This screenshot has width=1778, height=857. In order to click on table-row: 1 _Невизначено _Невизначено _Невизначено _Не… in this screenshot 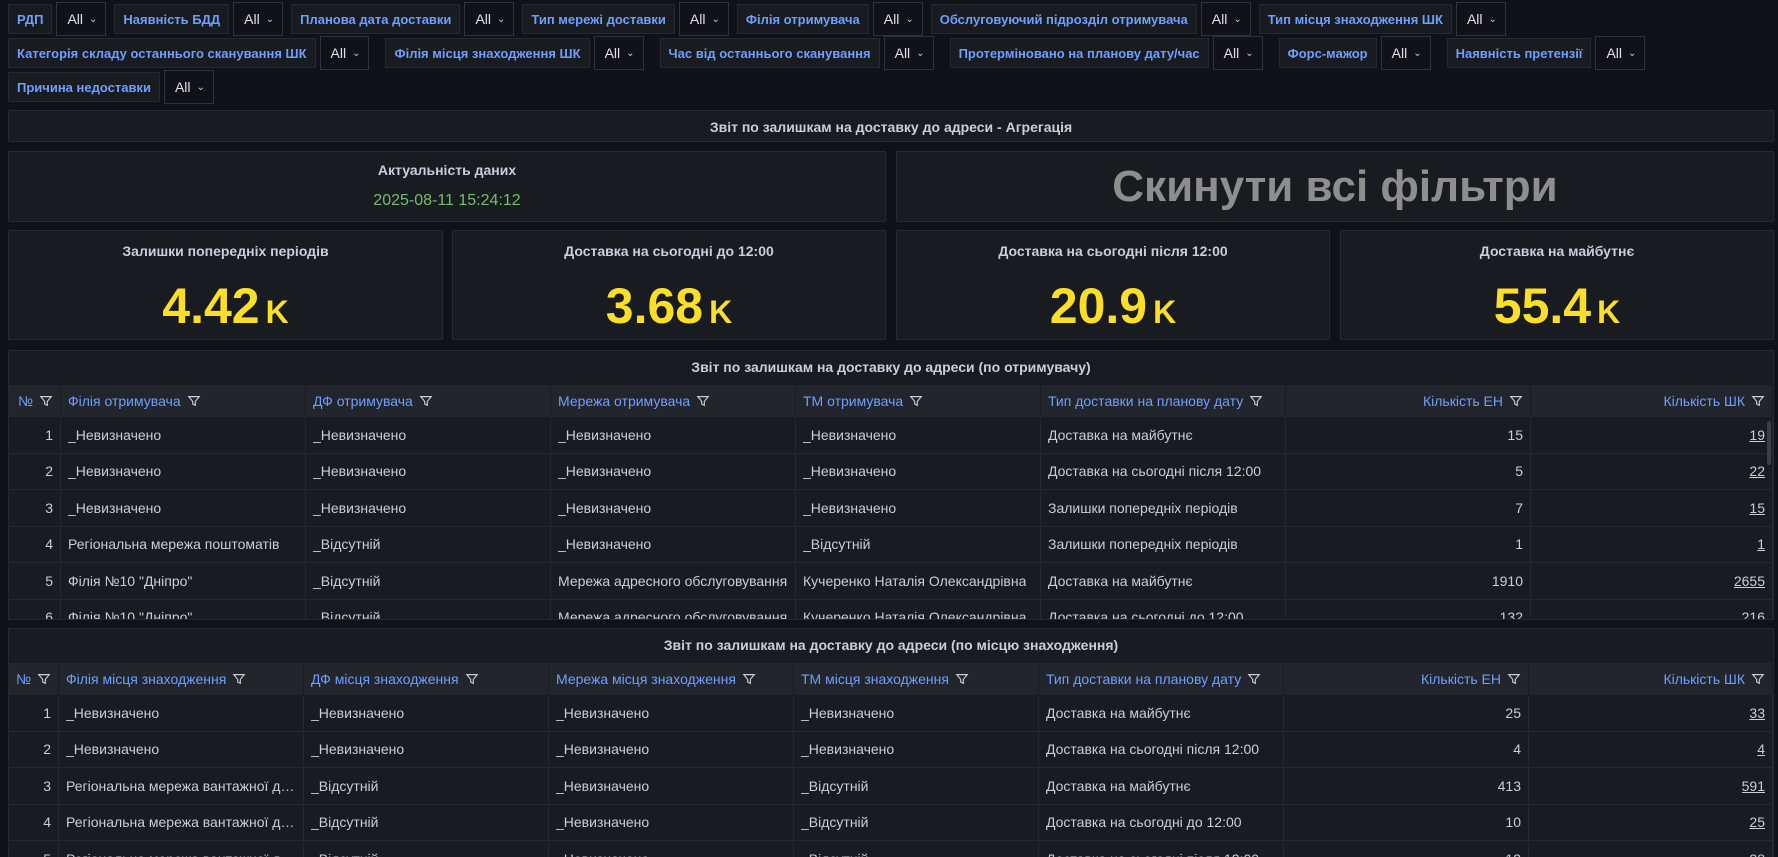, I will do `click(891, 435)`.